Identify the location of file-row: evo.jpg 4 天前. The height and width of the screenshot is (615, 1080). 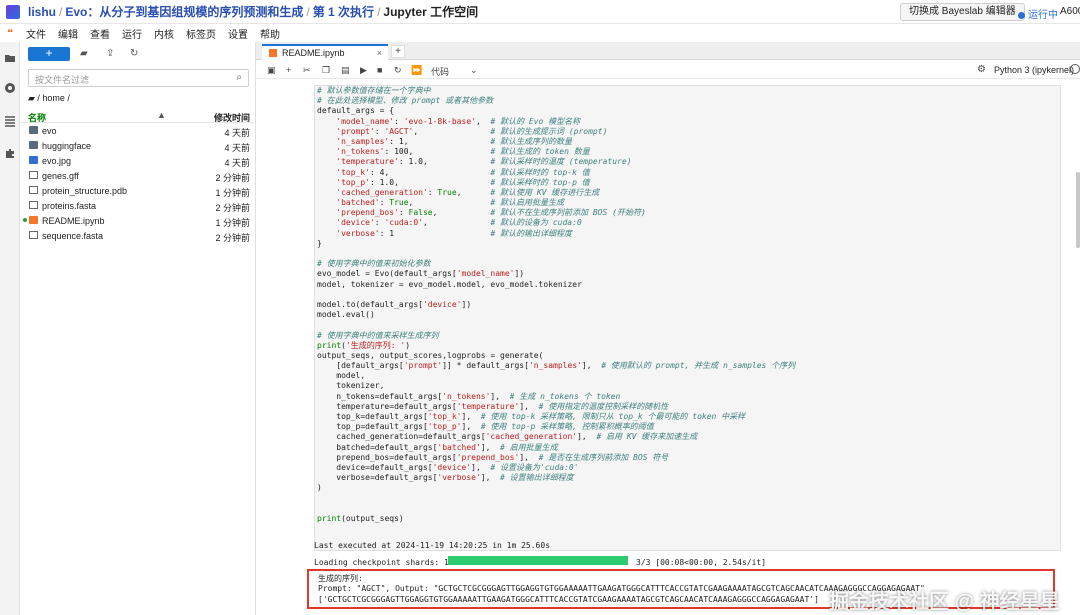
(138, 160).